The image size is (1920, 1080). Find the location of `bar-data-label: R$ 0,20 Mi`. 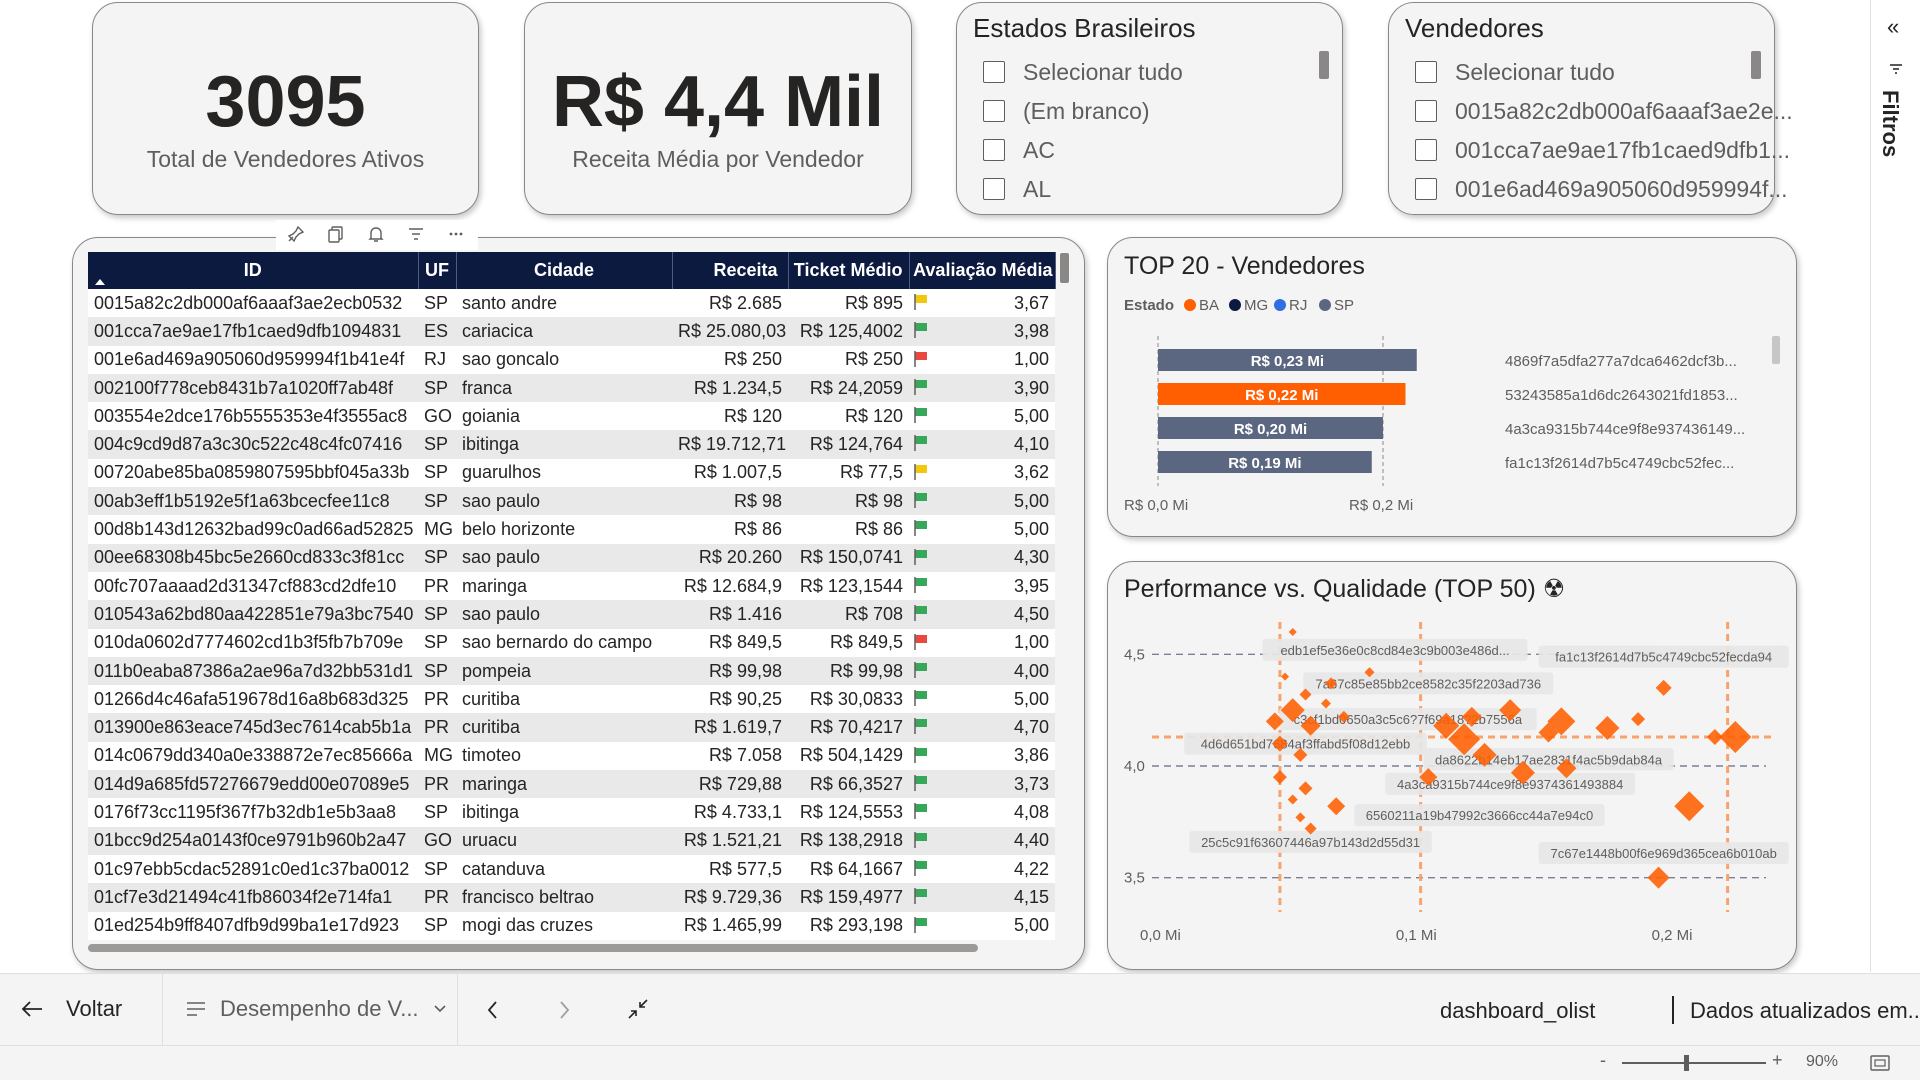

bar-data-label: R$ 0,20 Mi is located at coordinates (1270, 429).